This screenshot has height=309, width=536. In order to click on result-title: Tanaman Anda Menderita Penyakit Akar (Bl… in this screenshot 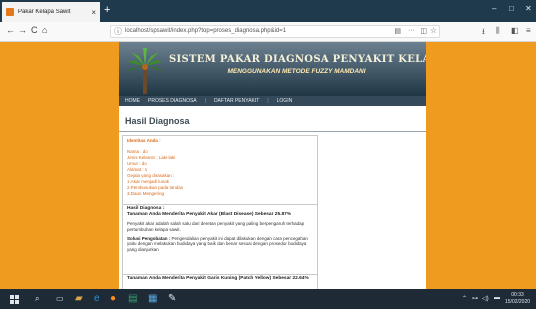, I will do `click(209, 214)`.